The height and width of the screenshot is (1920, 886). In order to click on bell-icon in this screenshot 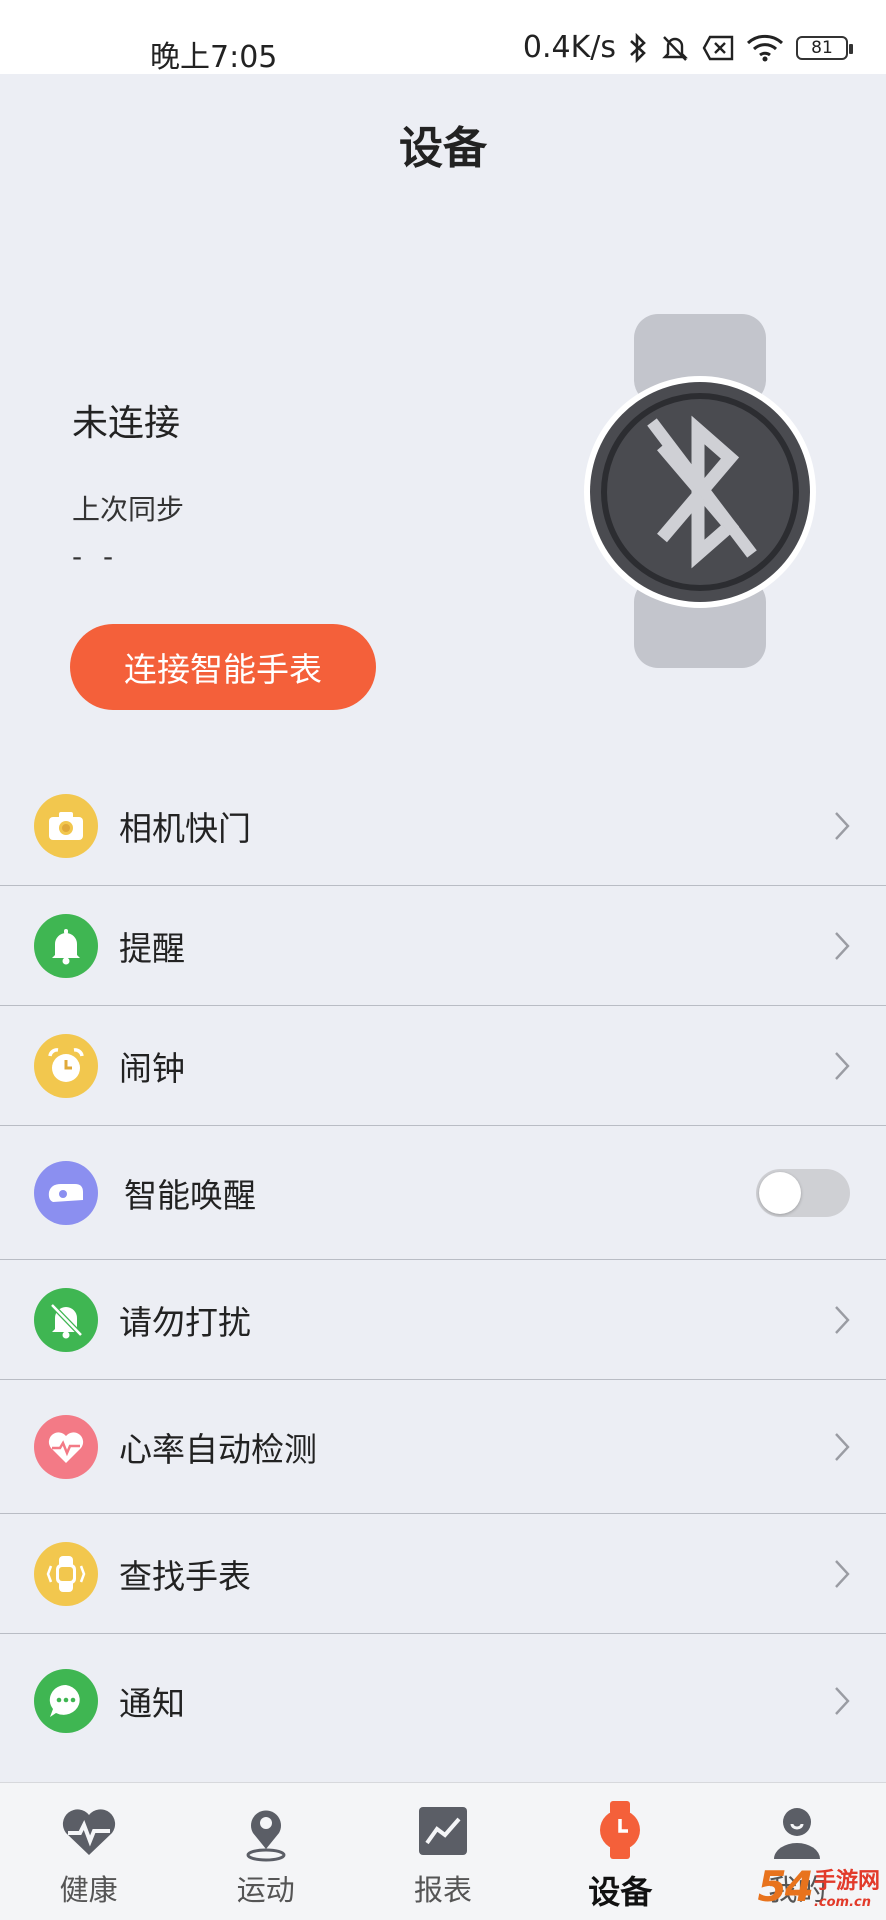, I will do `click(66, 945)`.